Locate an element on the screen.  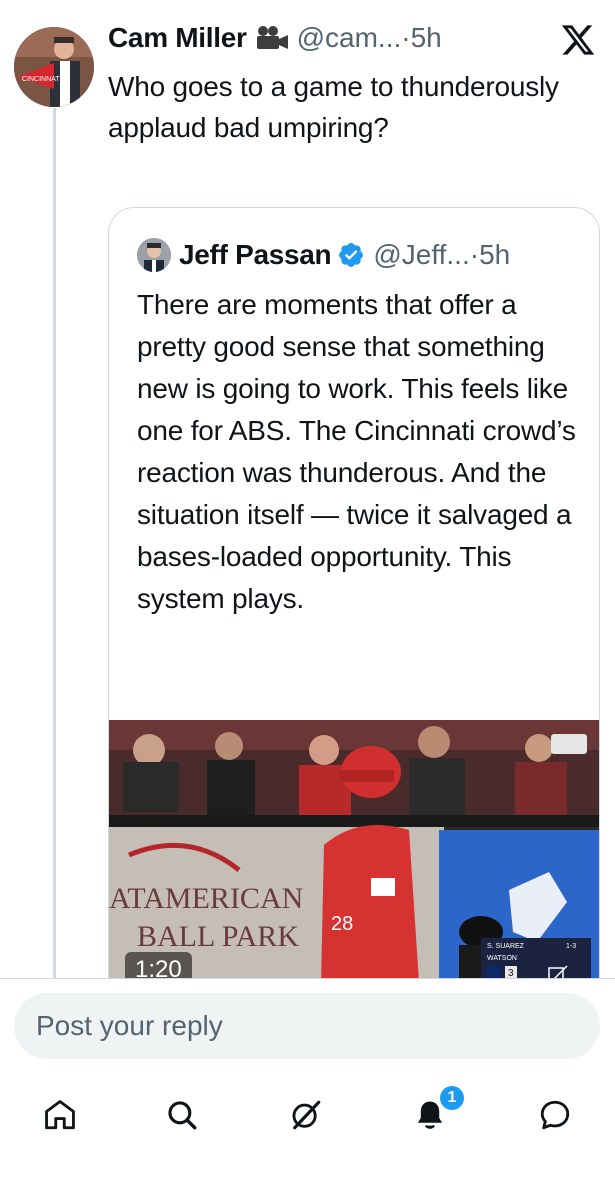
thread-line is located at coordinates (54, 543).